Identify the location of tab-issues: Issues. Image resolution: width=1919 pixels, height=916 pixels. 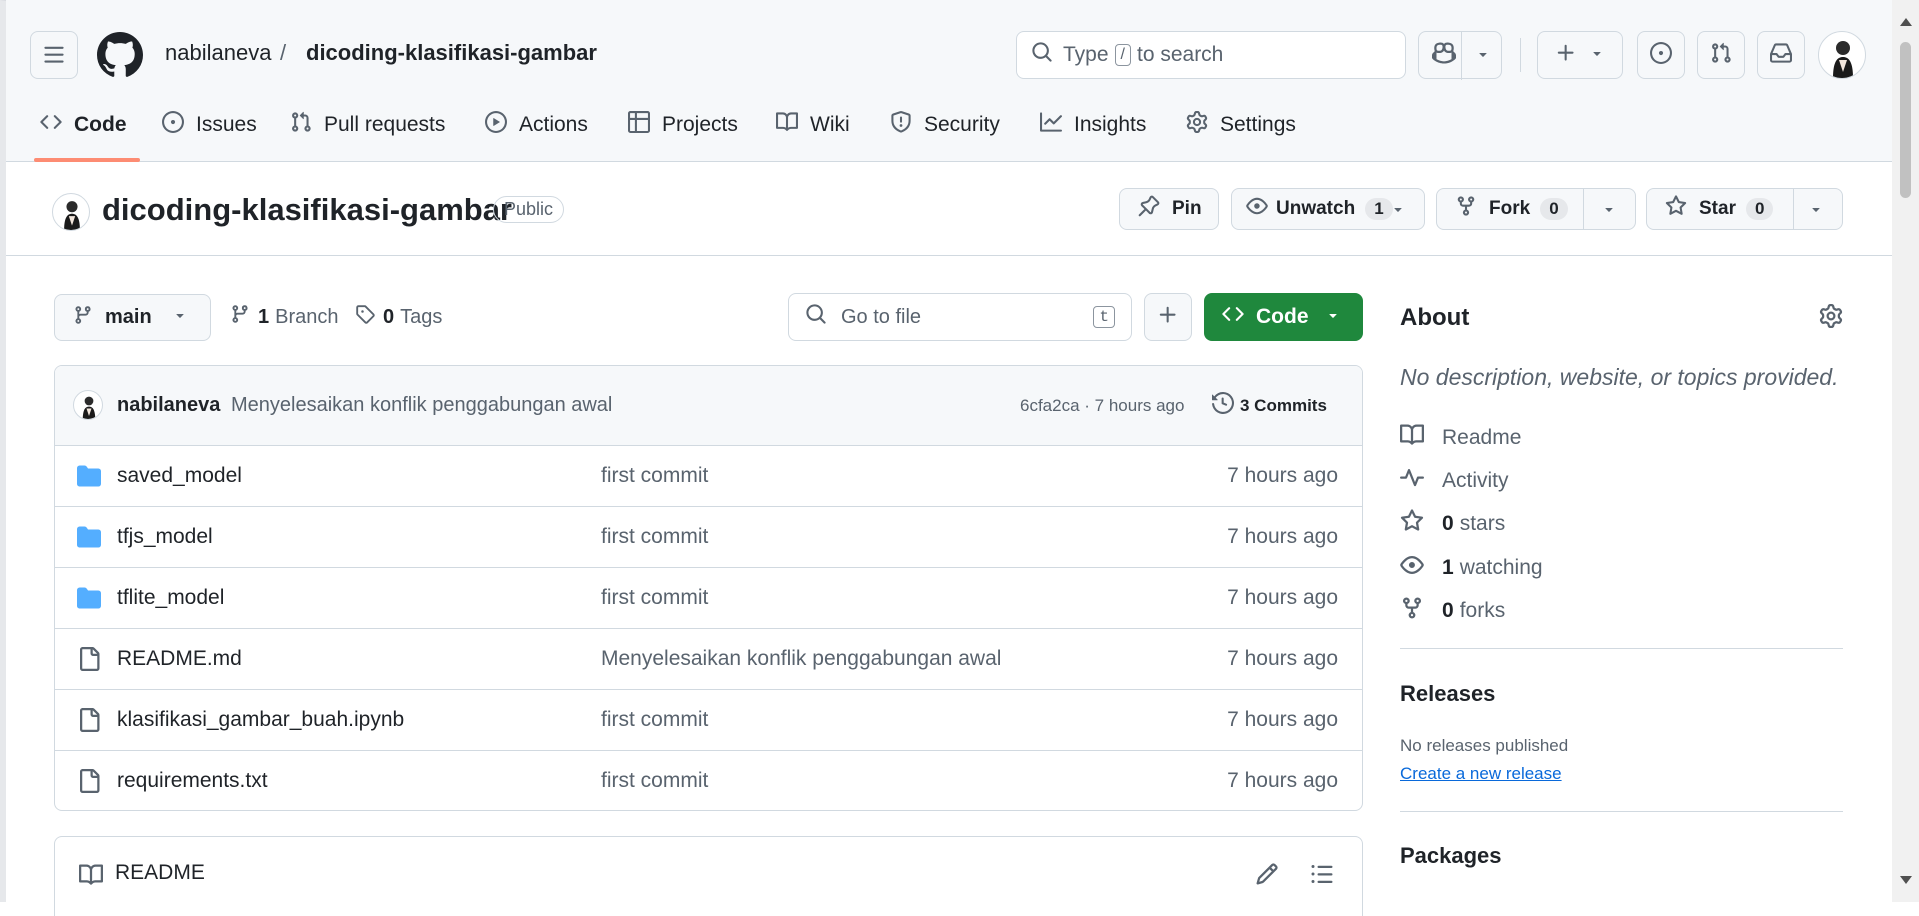
(209, 125).